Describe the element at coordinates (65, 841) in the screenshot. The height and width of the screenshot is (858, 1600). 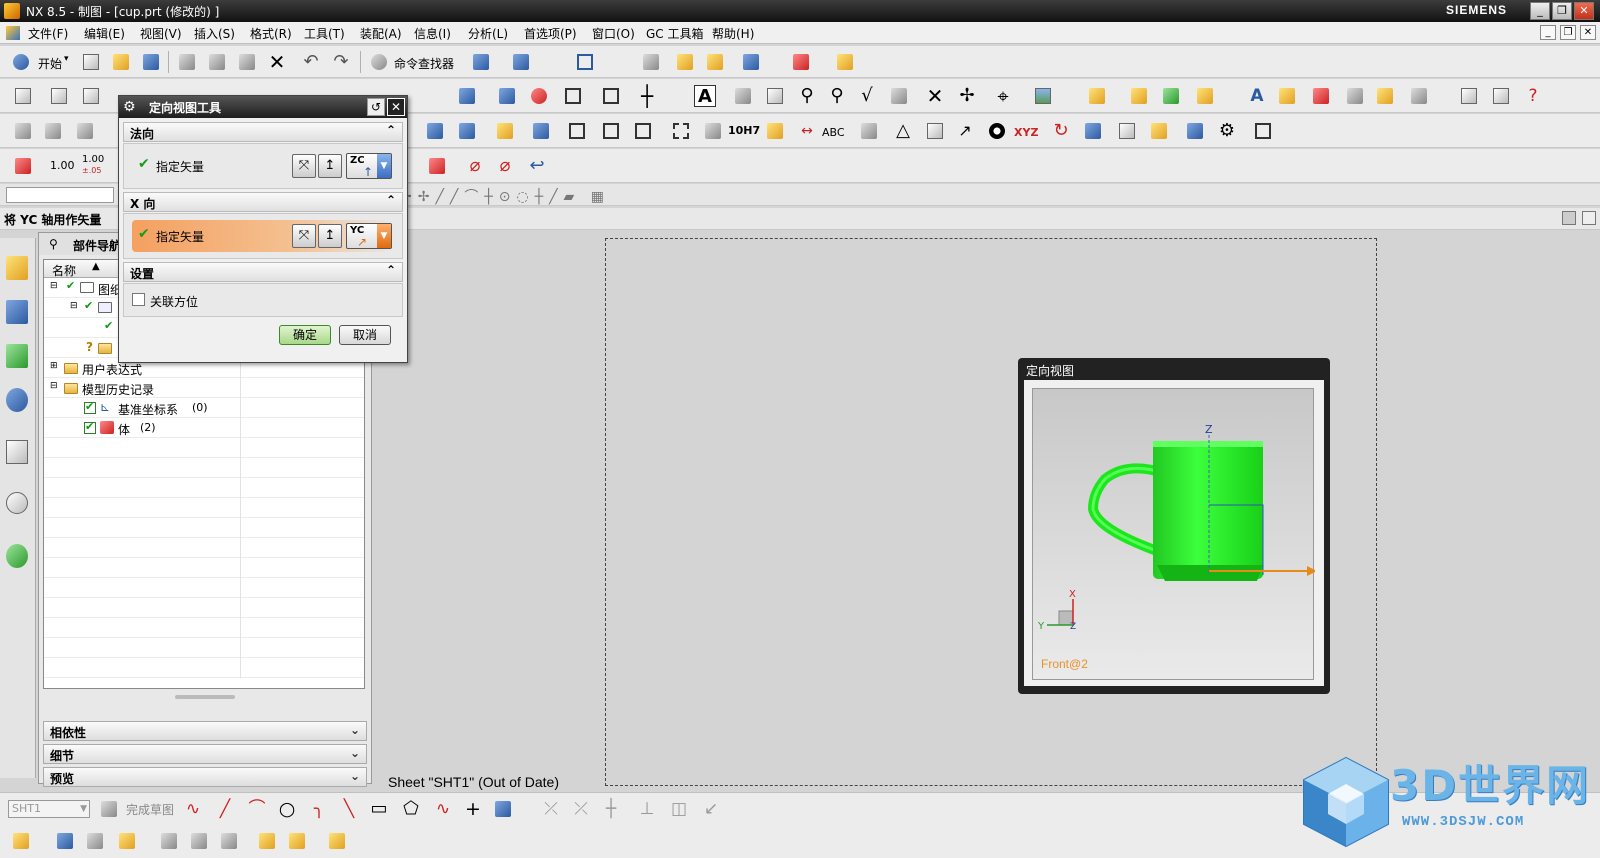
I see `component-icon` at that location.